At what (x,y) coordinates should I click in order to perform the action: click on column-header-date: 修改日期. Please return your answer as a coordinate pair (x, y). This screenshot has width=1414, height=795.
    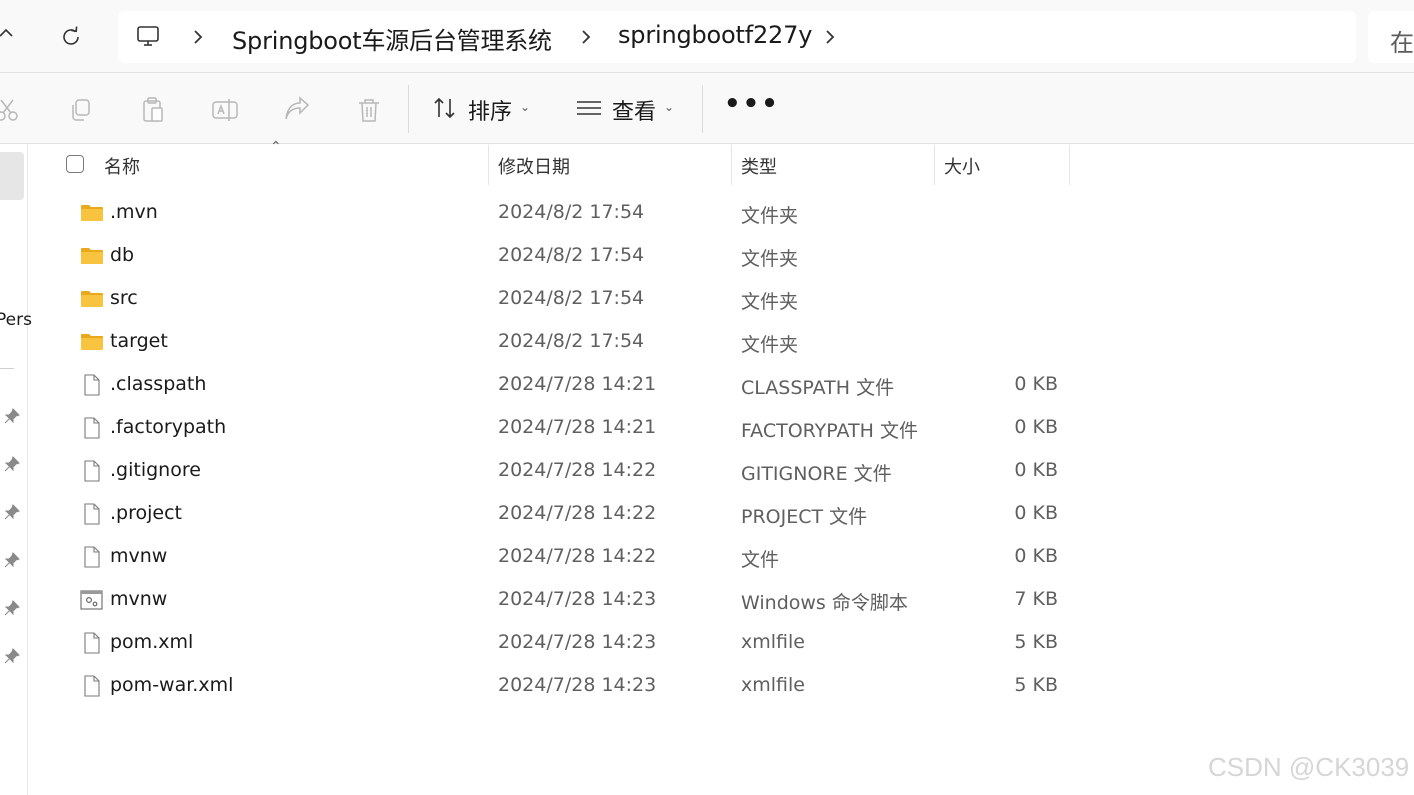
    Looking at the image, I should click on (534, 166).